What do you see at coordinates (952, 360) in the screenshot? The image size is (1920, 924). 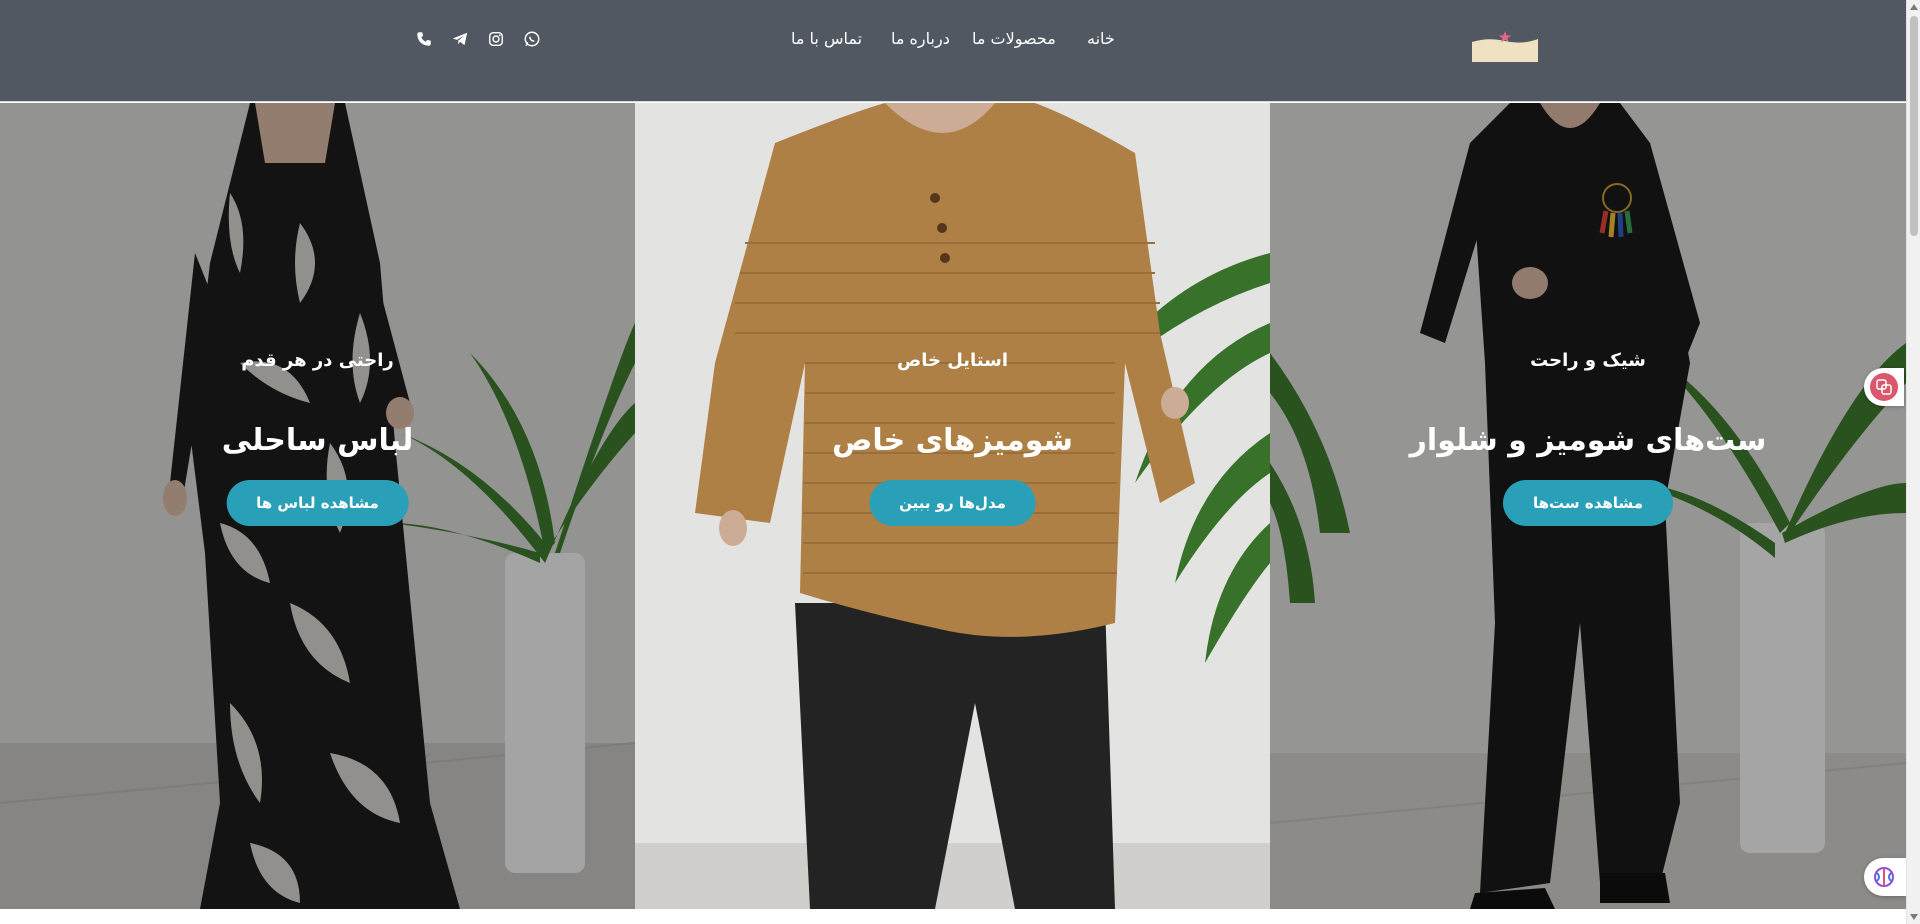 I see `panel-tagline: استایل خاص` at bounding box center [952, 360].